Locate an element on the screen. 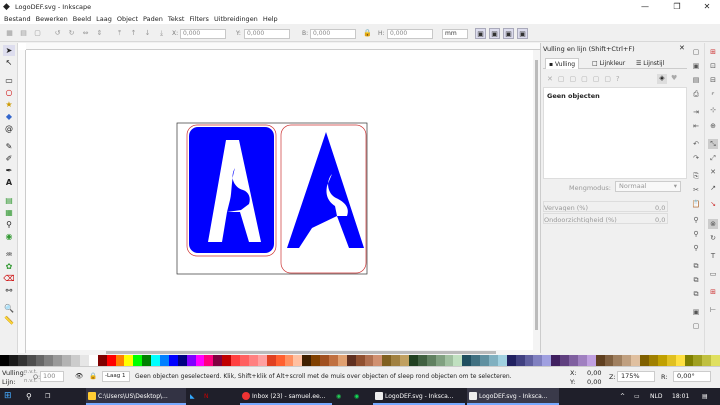 Image resolution: width=720 pixels, height=405 pixels. raise-icon: ↑ is located at coordinates (133, 33).